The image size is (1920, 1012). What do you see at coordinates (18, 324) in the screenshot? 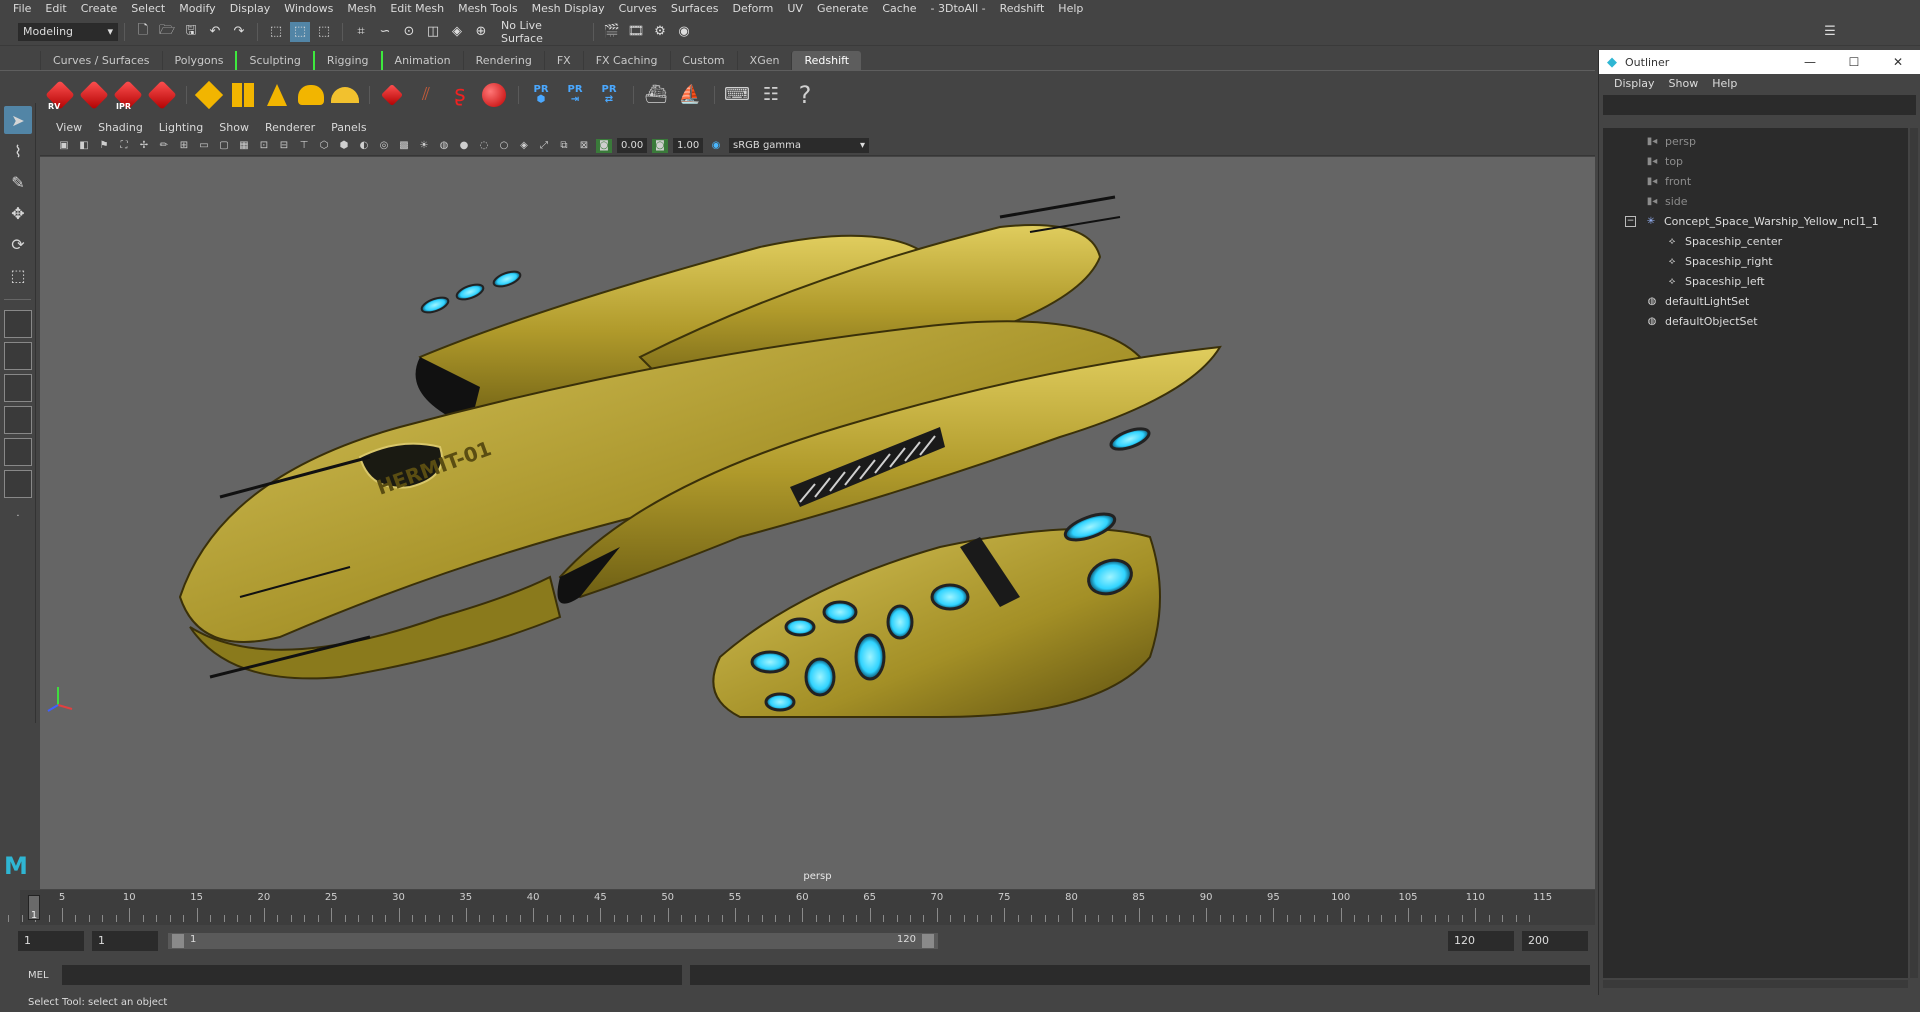
I see `single-perspective-layout-icon` at bounding box center [18, 324].